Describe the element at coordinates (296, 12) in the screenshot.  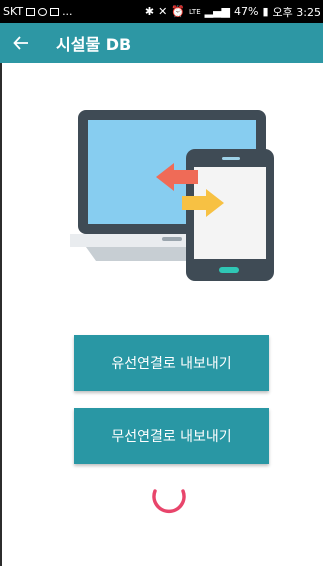
I see `time-label: 오후 3:25` at that location.